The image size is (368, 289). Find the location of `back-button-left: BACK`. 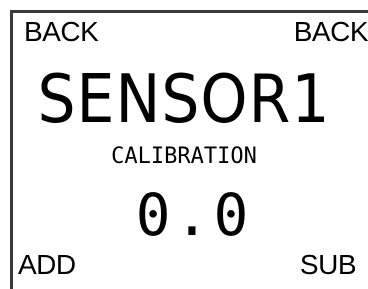

back-button-left: BACK is located at coordinates (61, 32).